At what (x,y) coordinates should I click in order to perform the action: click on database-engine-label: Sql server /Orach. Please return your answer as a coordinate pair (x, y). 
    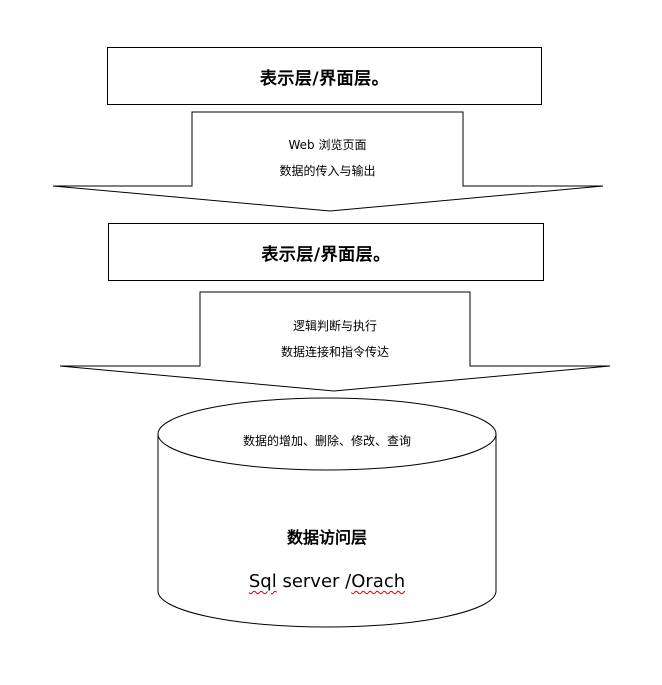
    Looking at the image, I should click on (327, 581).